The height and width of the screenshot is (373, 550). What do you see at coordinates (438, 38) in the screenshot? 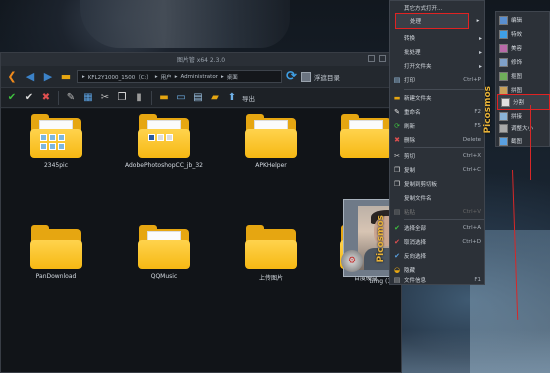
I see `menu-item-convert: 转换 ▸` at bounding box center [438, 38].